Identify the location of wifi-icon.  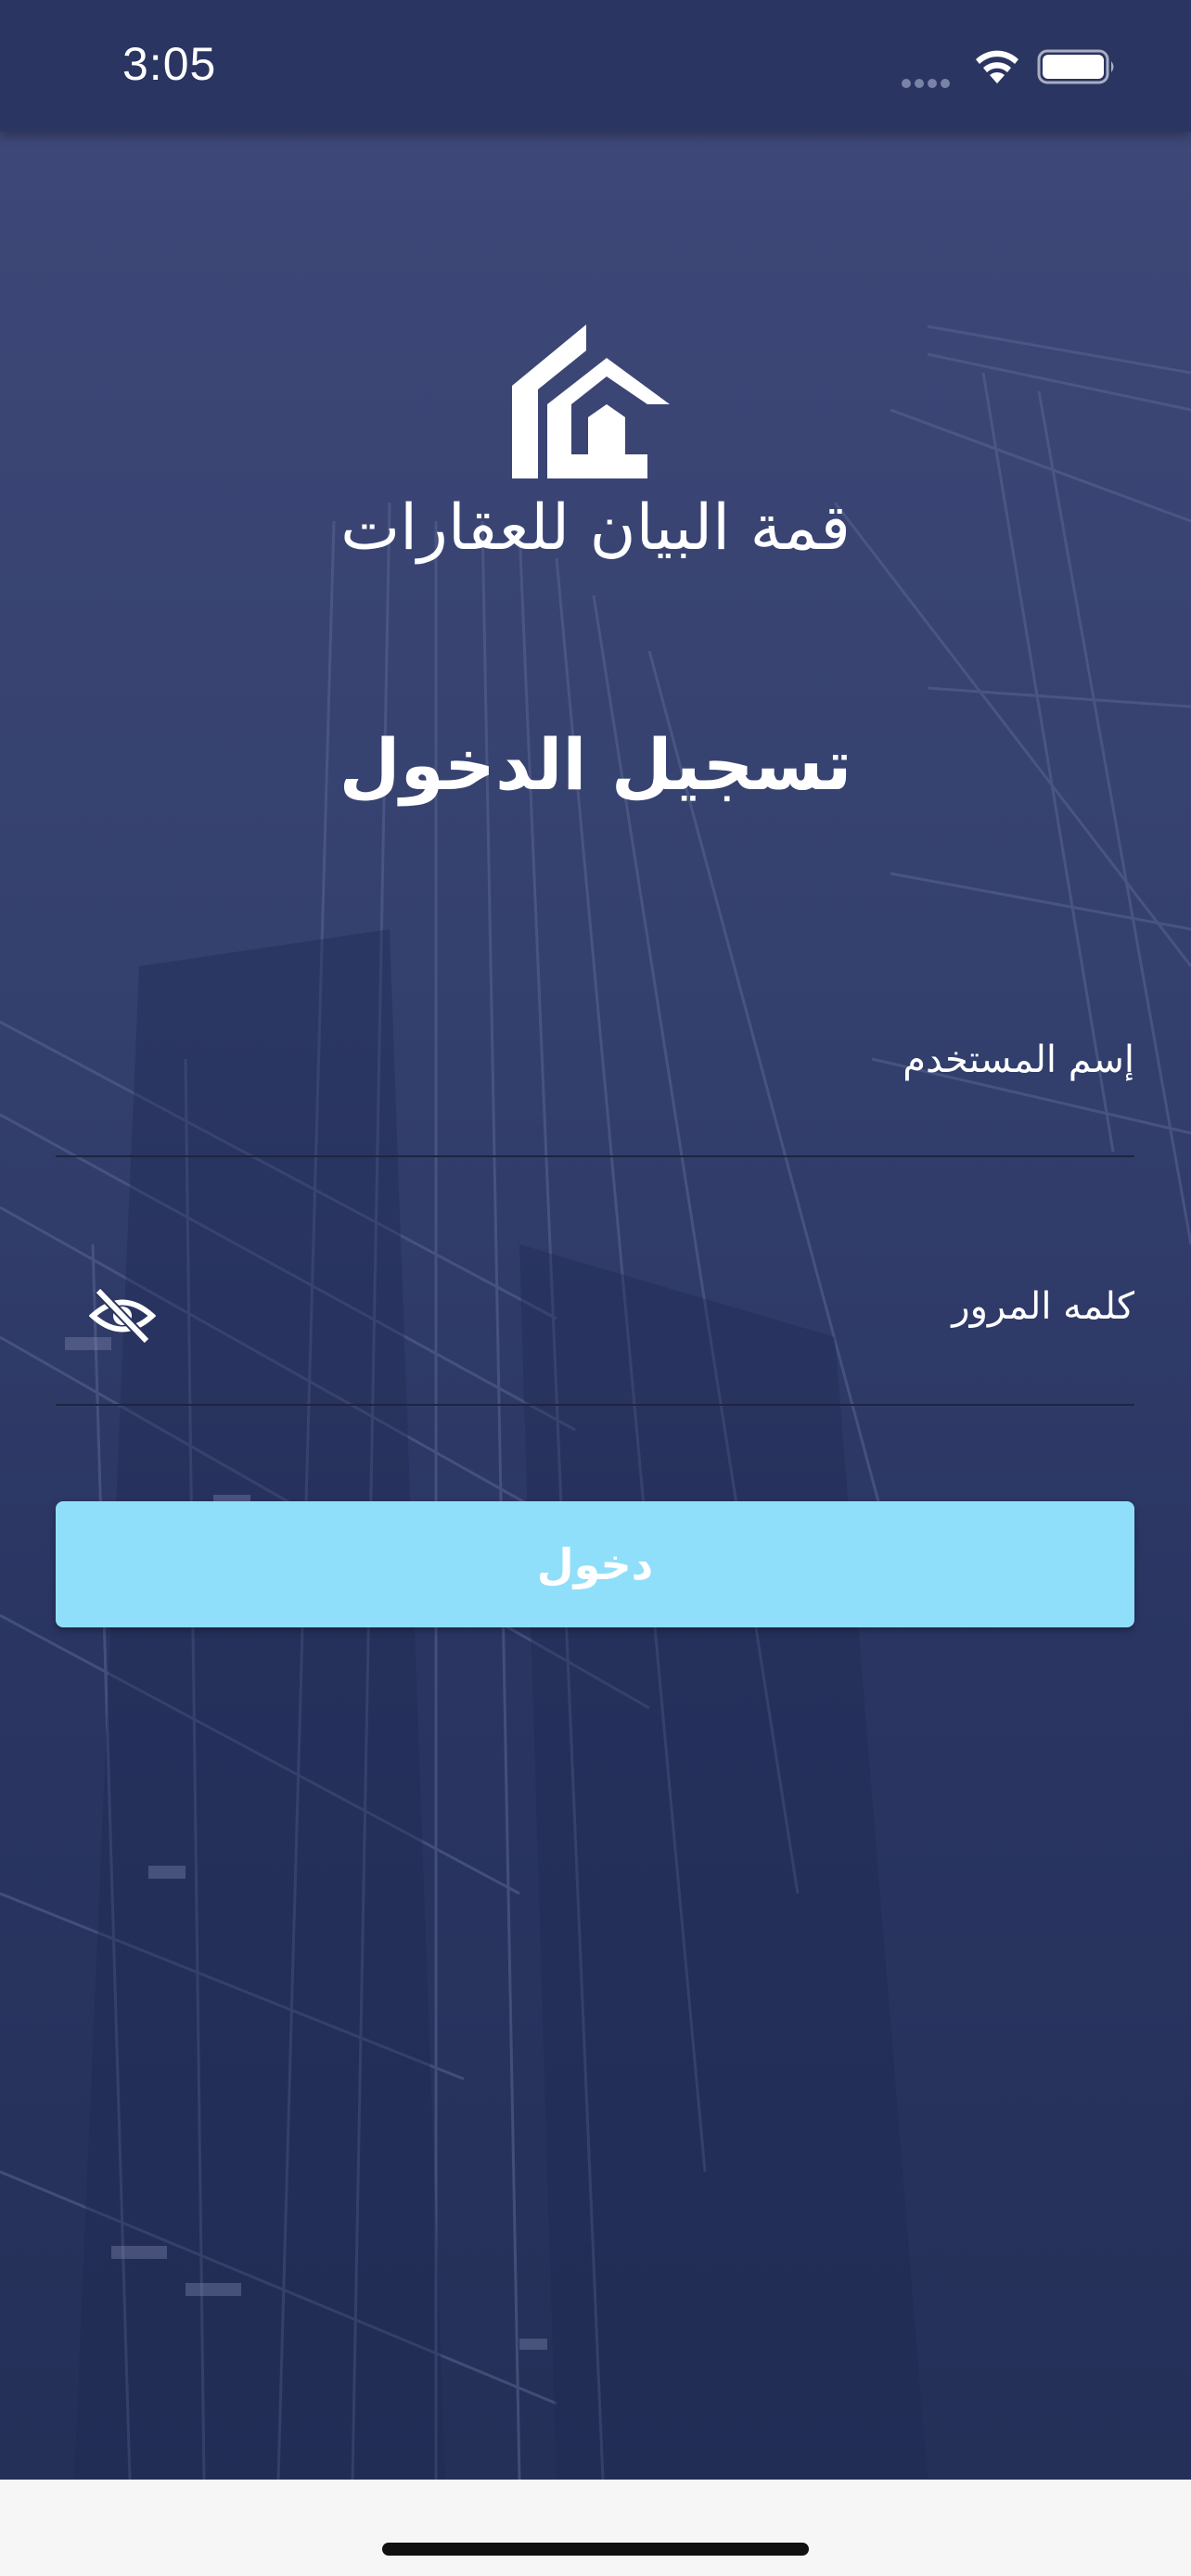
(997, 66).